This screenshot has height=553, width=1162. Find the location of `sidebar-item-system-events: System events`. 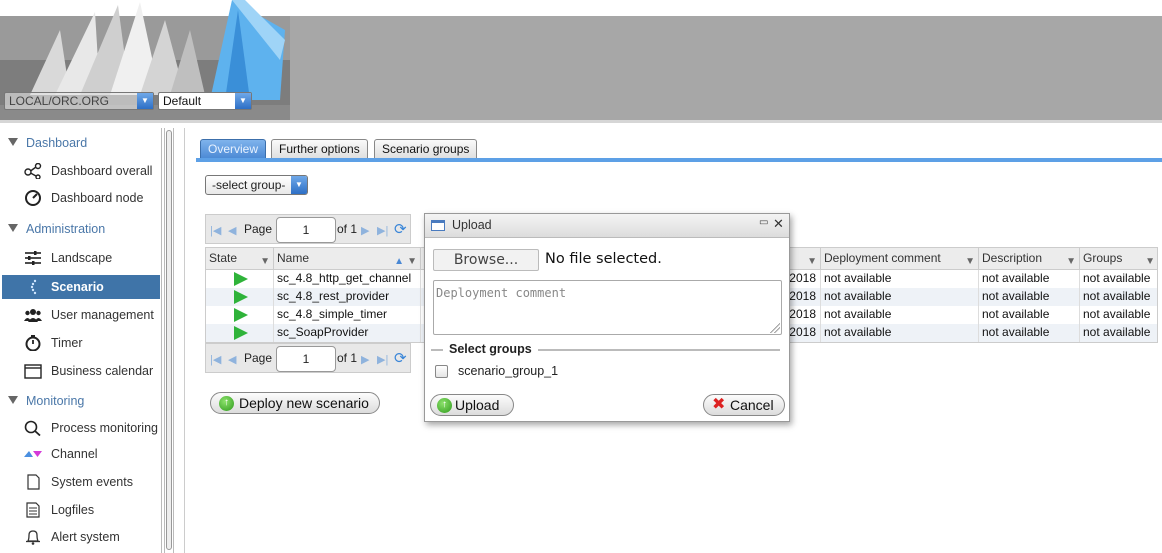

sidebar-item-system-events: System events is located at coordinates (81, 482).